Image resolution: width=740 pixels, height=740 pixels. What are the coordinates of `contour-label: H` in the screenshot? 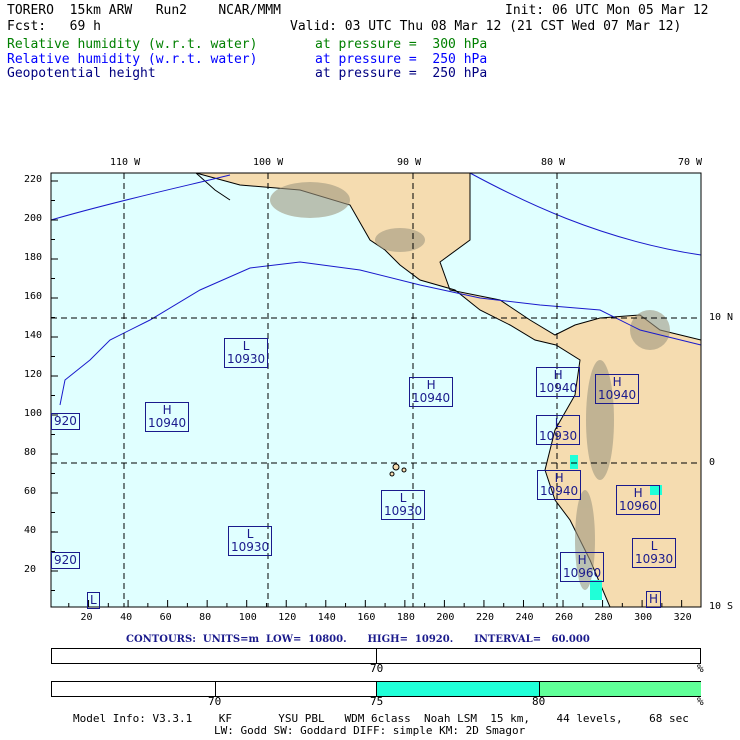 It's located at (654, 599).